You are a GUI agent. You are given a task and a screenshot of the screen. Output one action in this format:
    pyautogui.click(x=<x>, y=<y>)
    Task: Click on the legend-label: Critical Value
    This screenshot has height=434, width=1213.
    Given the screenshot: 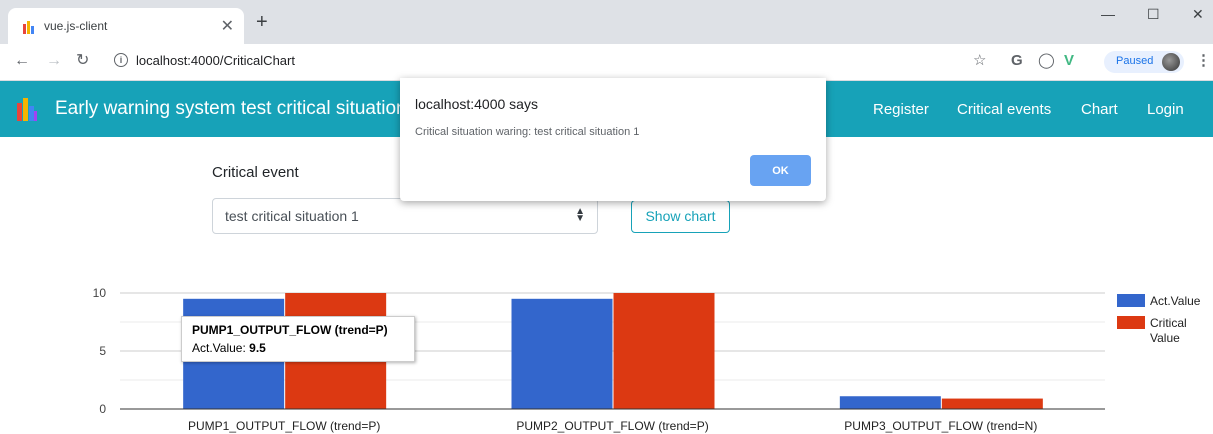 What is the action you would take?
    pyautogui.click(x=1168, y=330)
    